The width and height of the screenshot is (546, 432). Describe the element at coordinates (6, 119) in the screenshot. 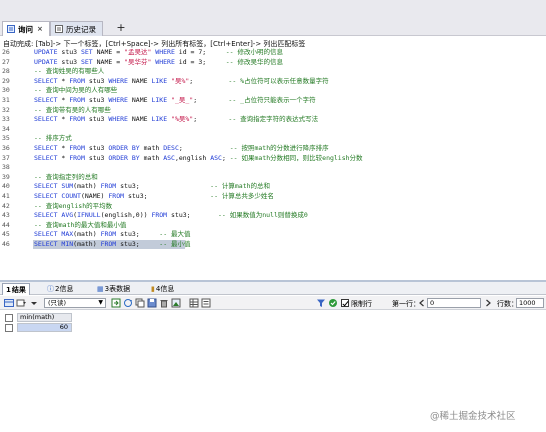

I see `line-number: 33` at that location.